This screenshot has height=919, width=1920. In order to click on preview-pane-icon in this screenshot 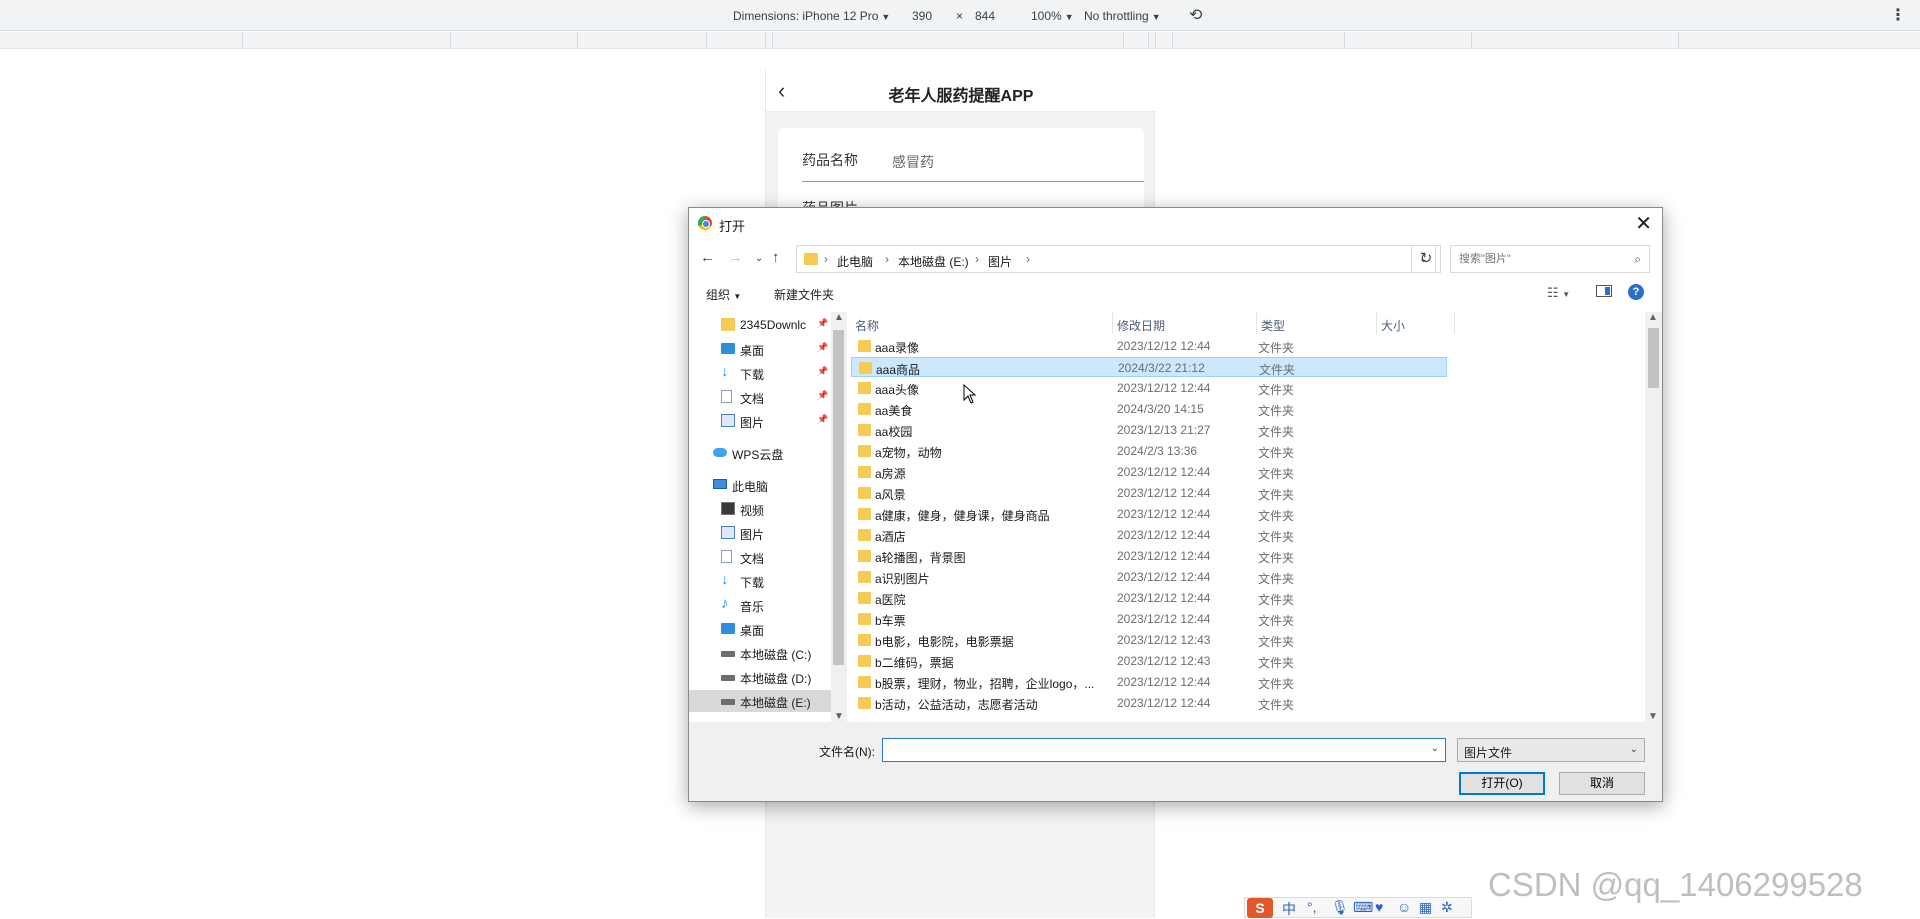, I will do `click(1604, 291)`.